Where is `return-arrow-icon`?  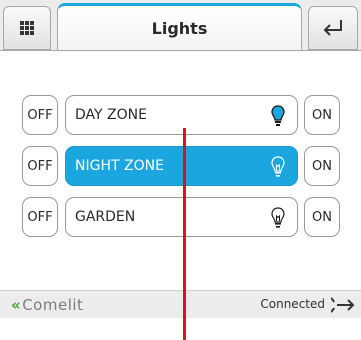
return-arrow-icon is located at coordinates (332, 28).